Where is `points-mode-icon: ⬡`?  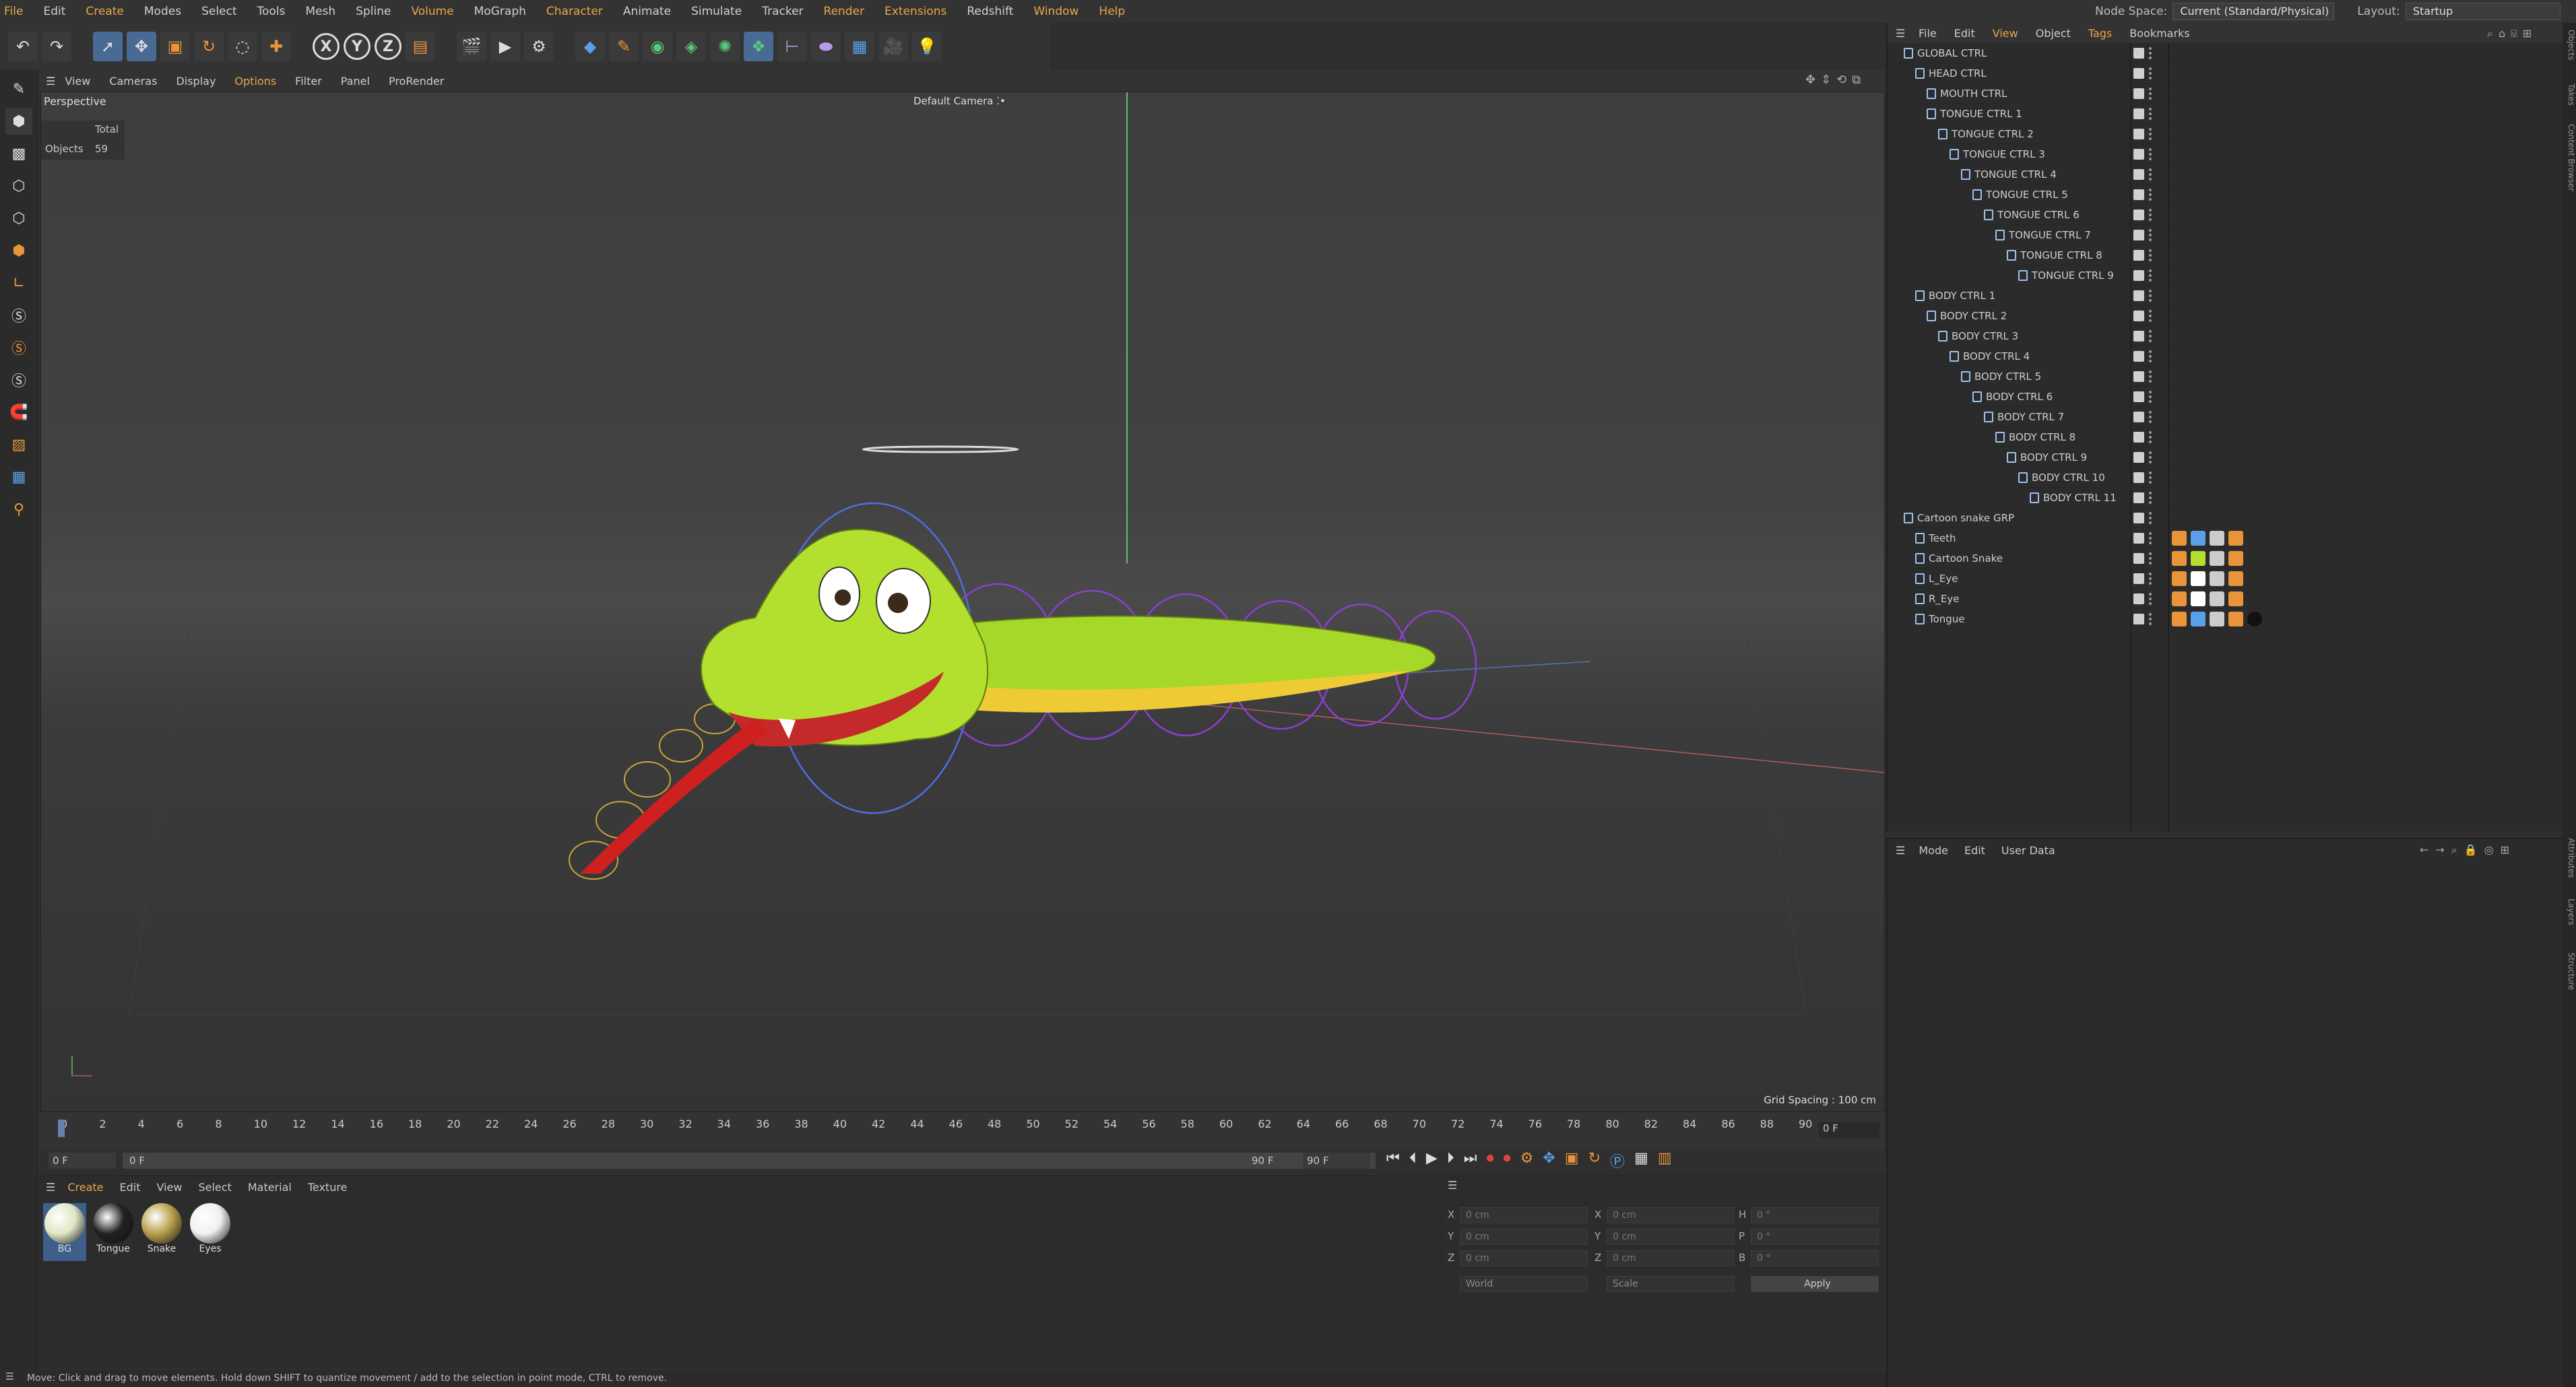
points-mode-icon: ⬡ is located at coordinates (18, 186).